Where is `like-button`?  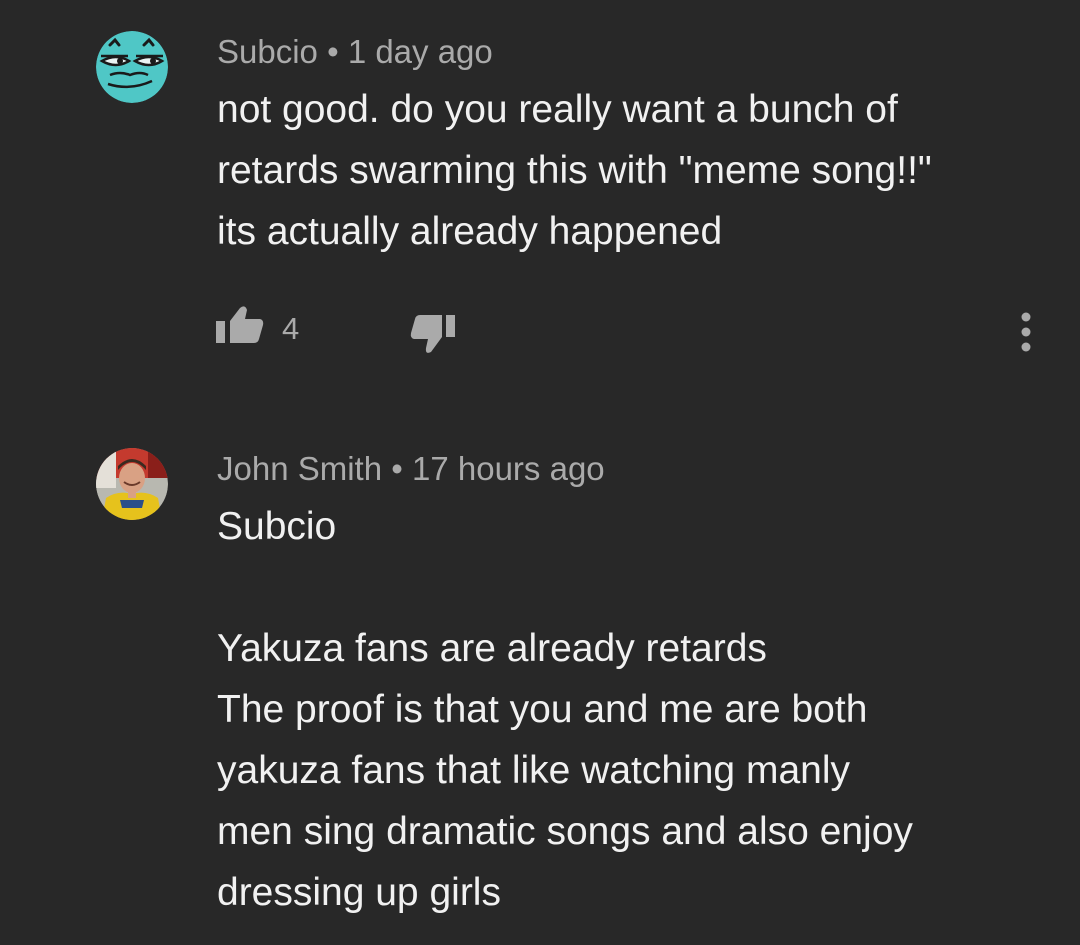
like-button is located at coordinates (241, 327).